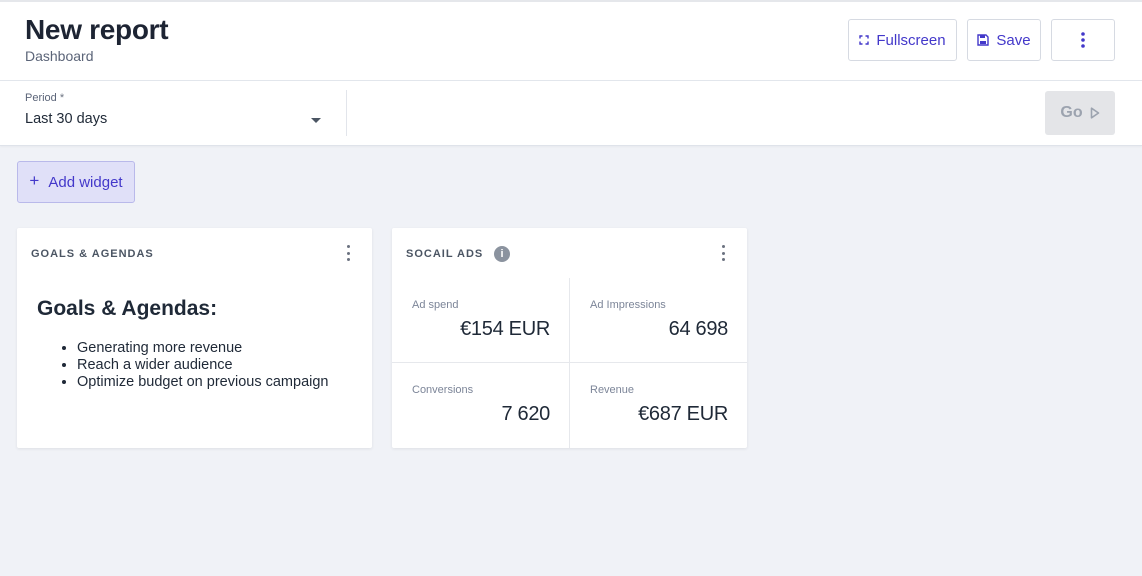 The height and width of the screenshot is (576, 1142). I want to click on page-subtitle: Dashboard, so click(59, 56).